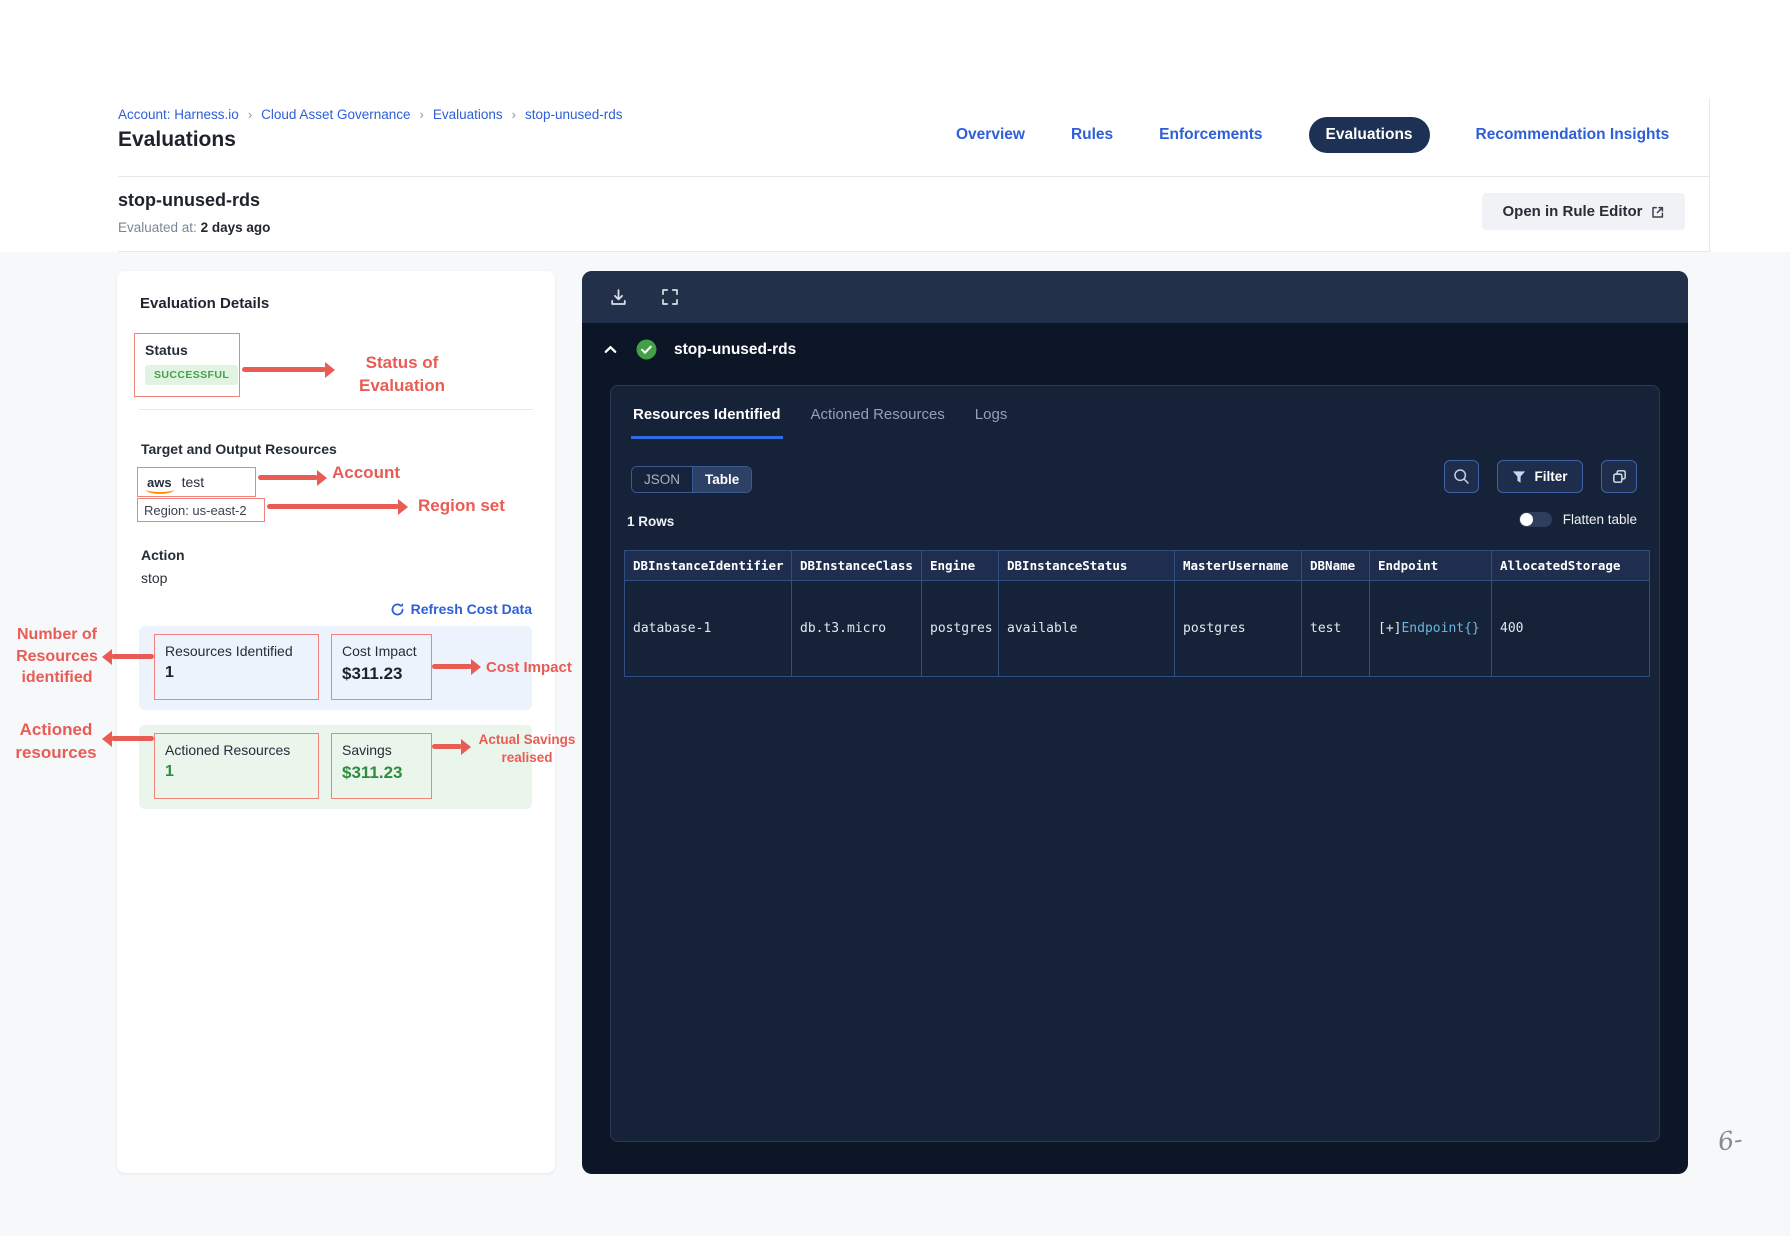 This screenshot has height=1236, width=1790. I want to click on account-name: test, so click(193, 482).